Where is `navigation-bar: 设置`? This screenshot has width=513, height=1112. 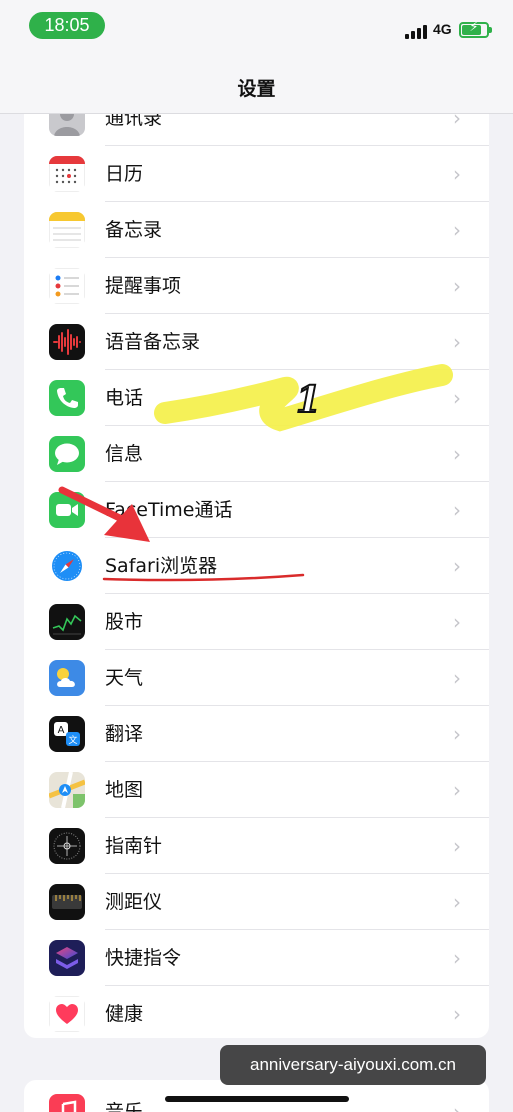 navigation-bar: 设置 is located at coordinates (256, 83).